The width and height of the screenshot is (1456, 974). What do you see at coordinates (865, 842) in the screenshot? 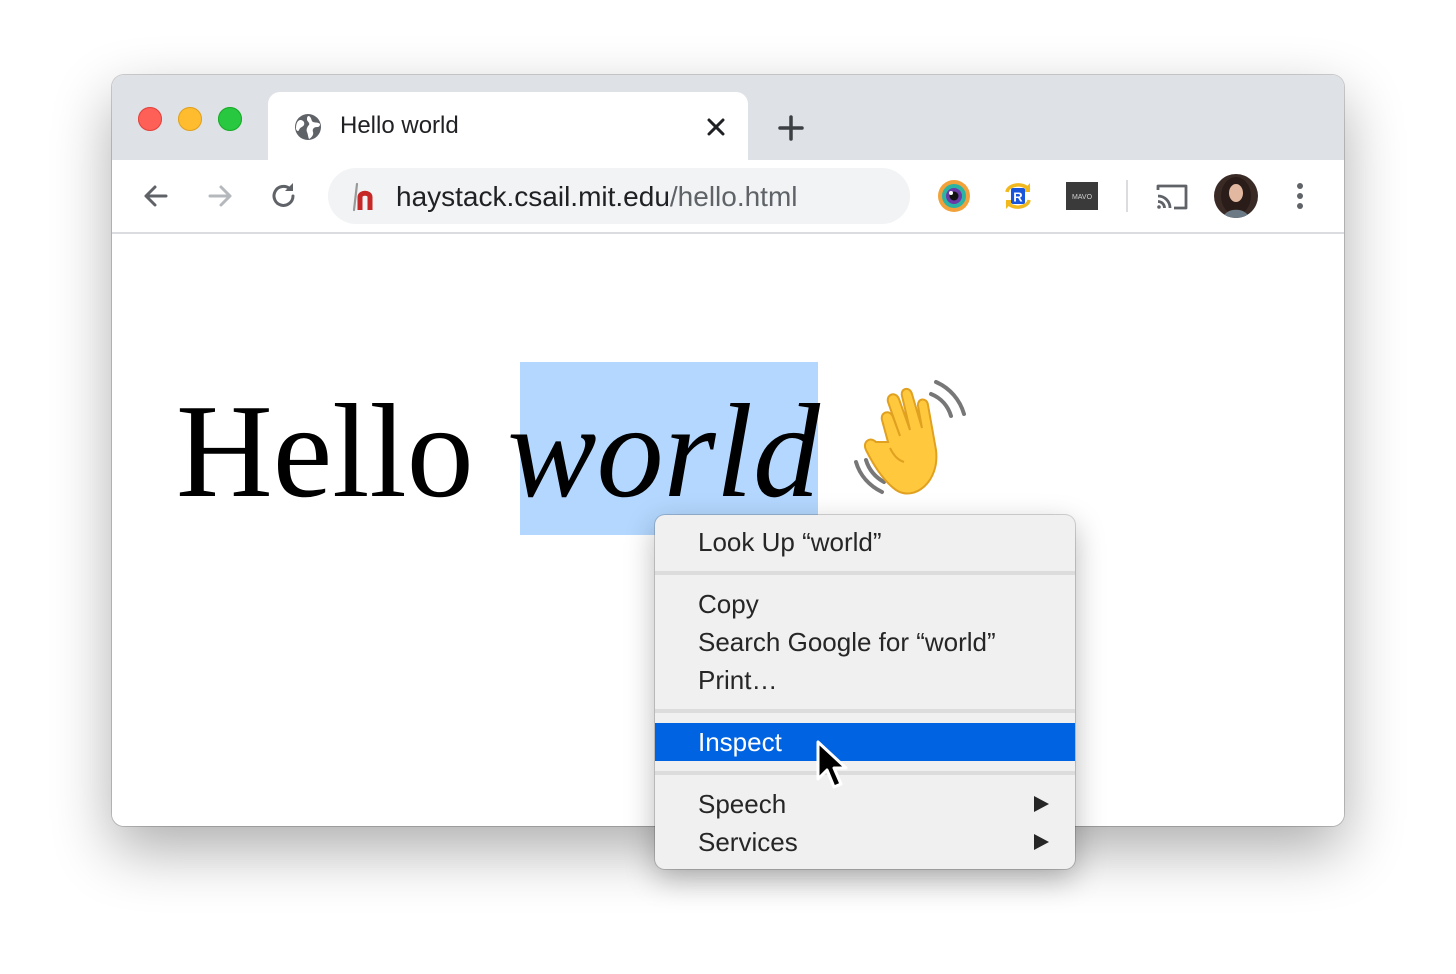
I see `menu-item-services: Services` at bounding box center [865, 842].